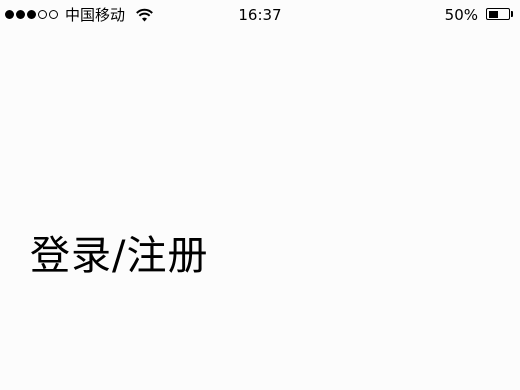 This screenshot has width=520, height=390. I want to click on battery-level-fill, so click(493, 14).